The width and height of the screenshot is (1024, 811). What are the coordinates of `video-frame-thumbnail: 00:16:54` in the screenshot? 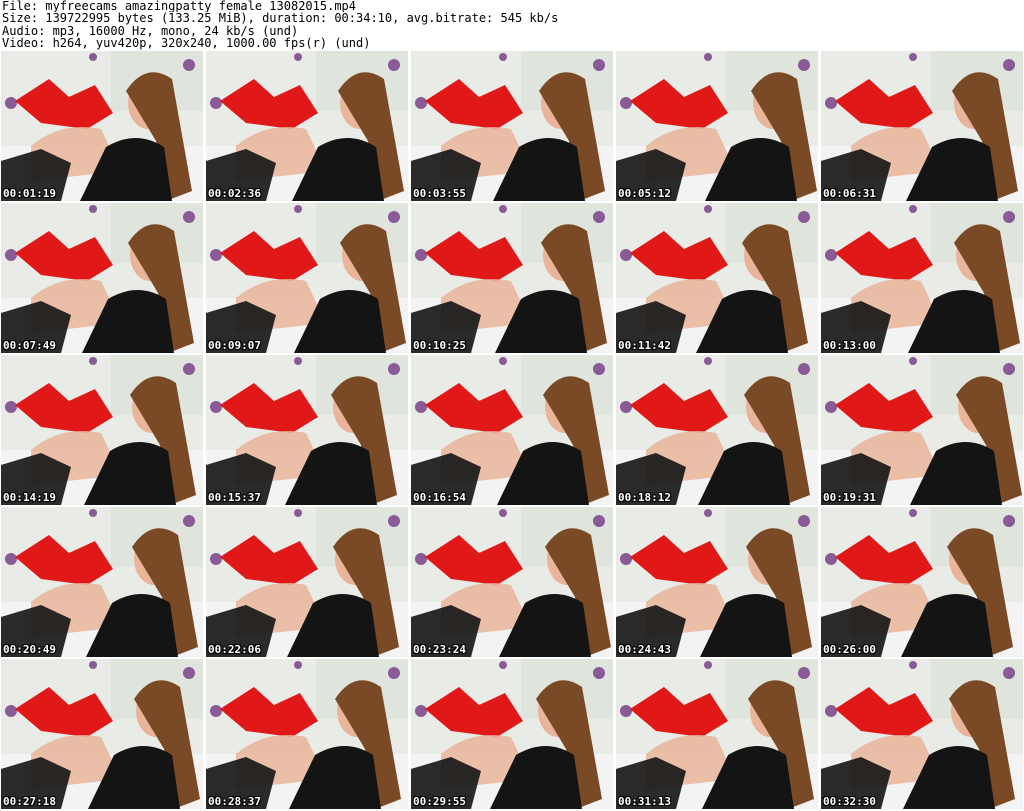 It's located at (512, 430).